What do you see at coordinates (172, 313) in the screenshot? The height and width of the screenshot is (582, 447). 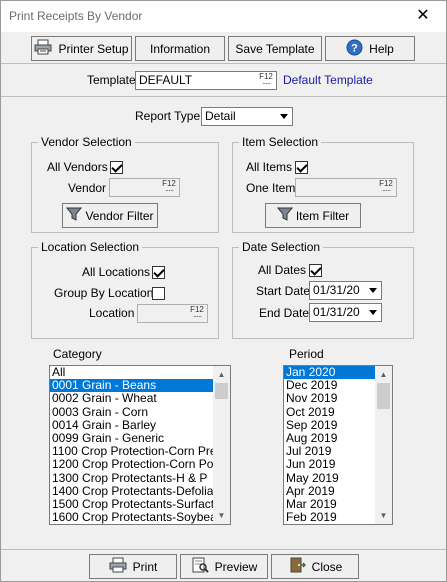 I see `location-input: F12 ·····` at bounding box center [172, 313].